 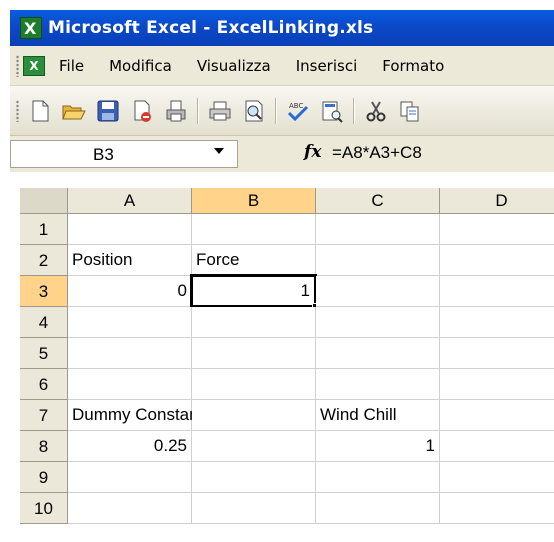 I want to click on row-header-6: 6, so click(x=44, y=384).